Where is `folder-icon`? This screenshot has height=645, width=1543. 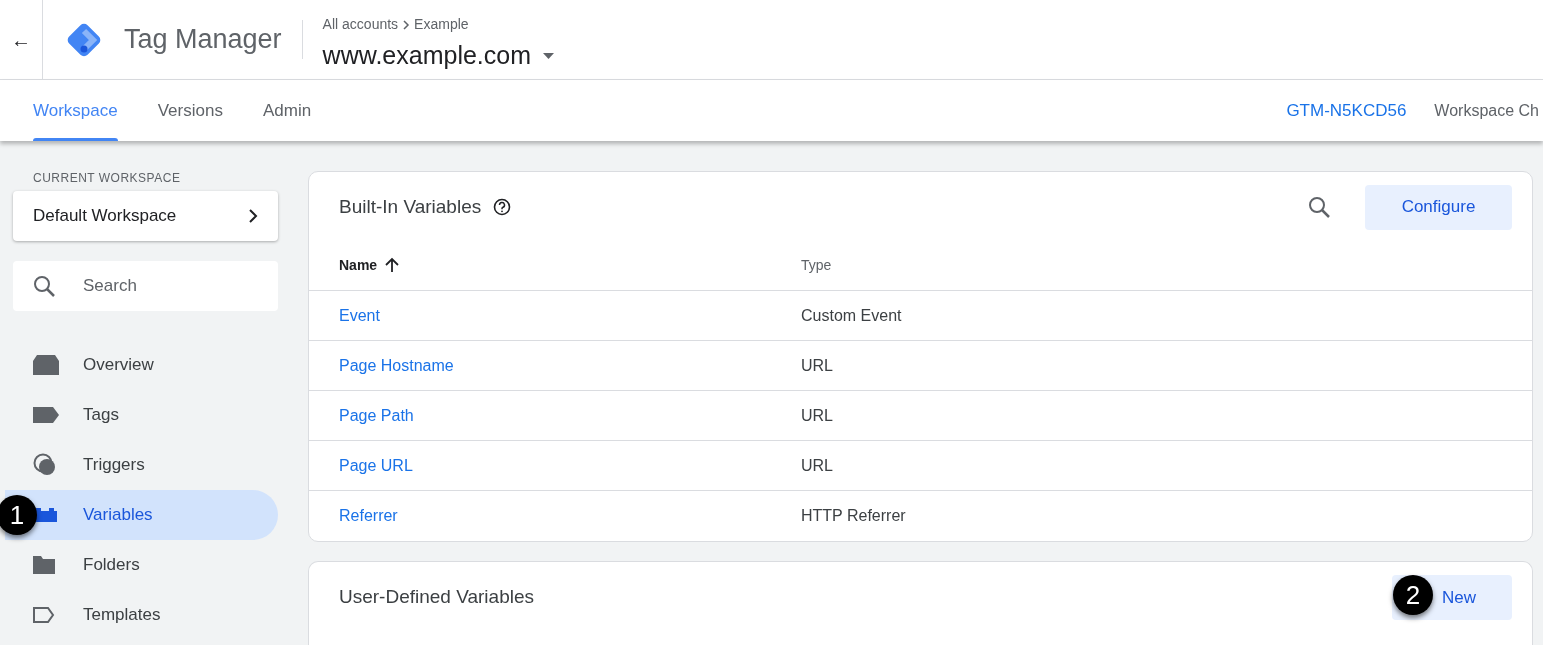 folder-icon is located at coordinates (44, 565).